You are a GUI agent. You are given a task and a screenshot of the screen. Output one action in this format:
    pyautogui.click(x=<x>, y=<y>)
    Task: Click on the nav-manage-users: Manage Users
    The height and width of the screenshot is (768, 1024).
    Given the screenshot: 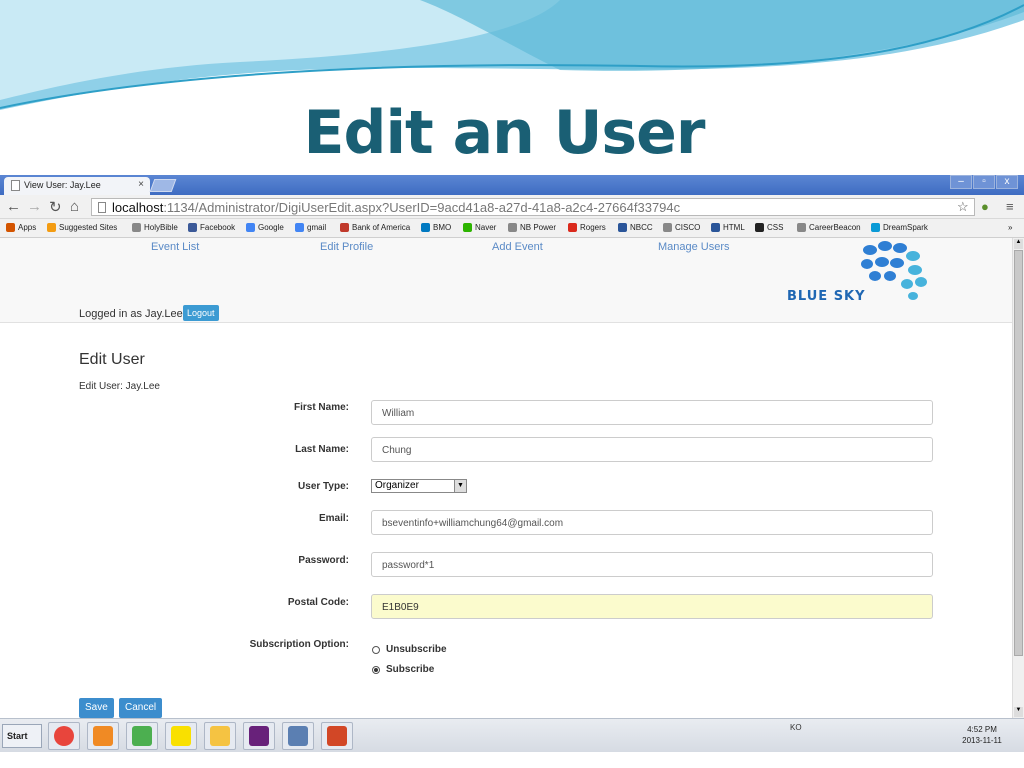 What is the action you would take?
    pyautogui.click(x=694, y=247)
    